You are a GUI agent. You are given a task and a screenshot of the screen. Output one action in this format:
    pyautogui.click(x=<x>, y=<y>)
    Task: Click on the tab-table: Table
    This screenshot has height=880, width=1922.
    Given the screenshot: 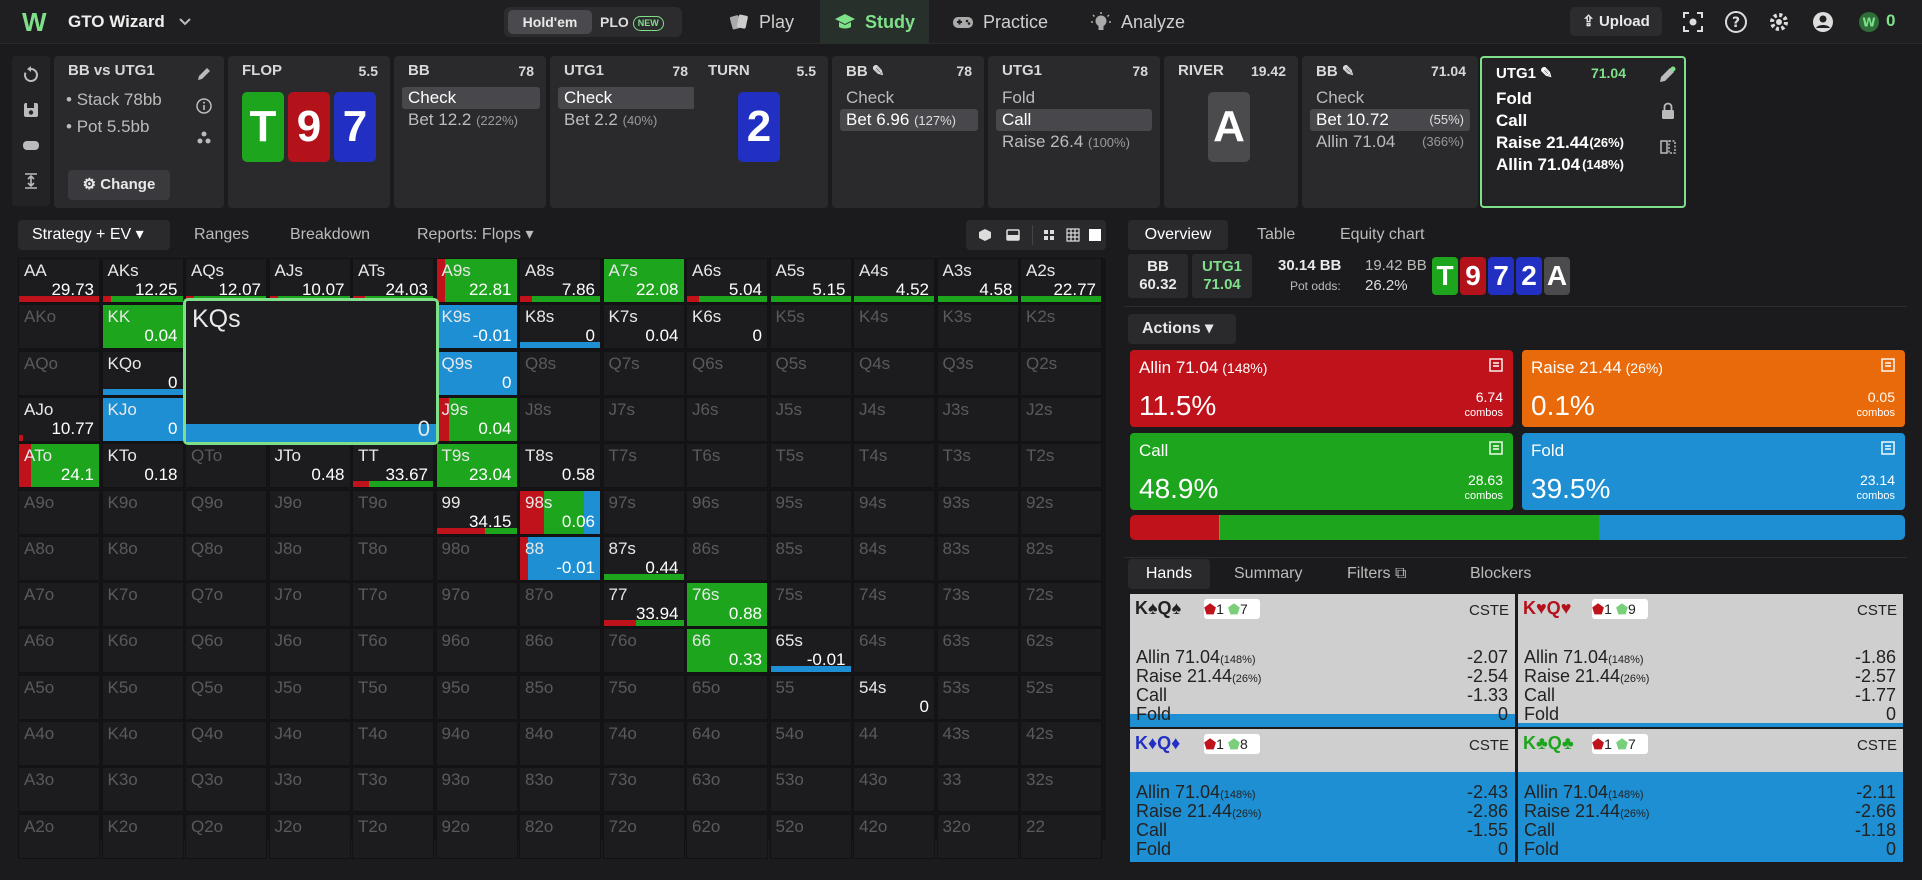 What is the action you would take?
    pyautogui.click(x=1276, y=235)
    